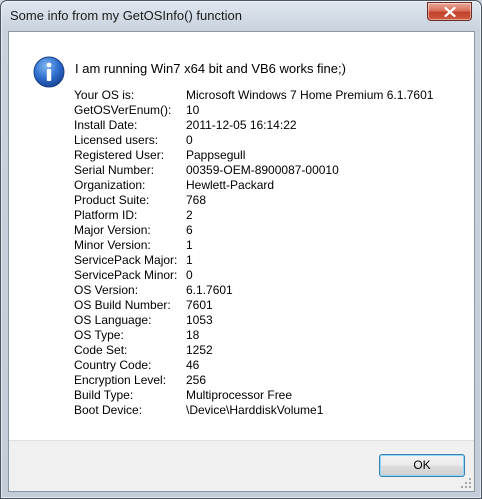  I want to click on info-label: OS Version:, so click(106, 290).